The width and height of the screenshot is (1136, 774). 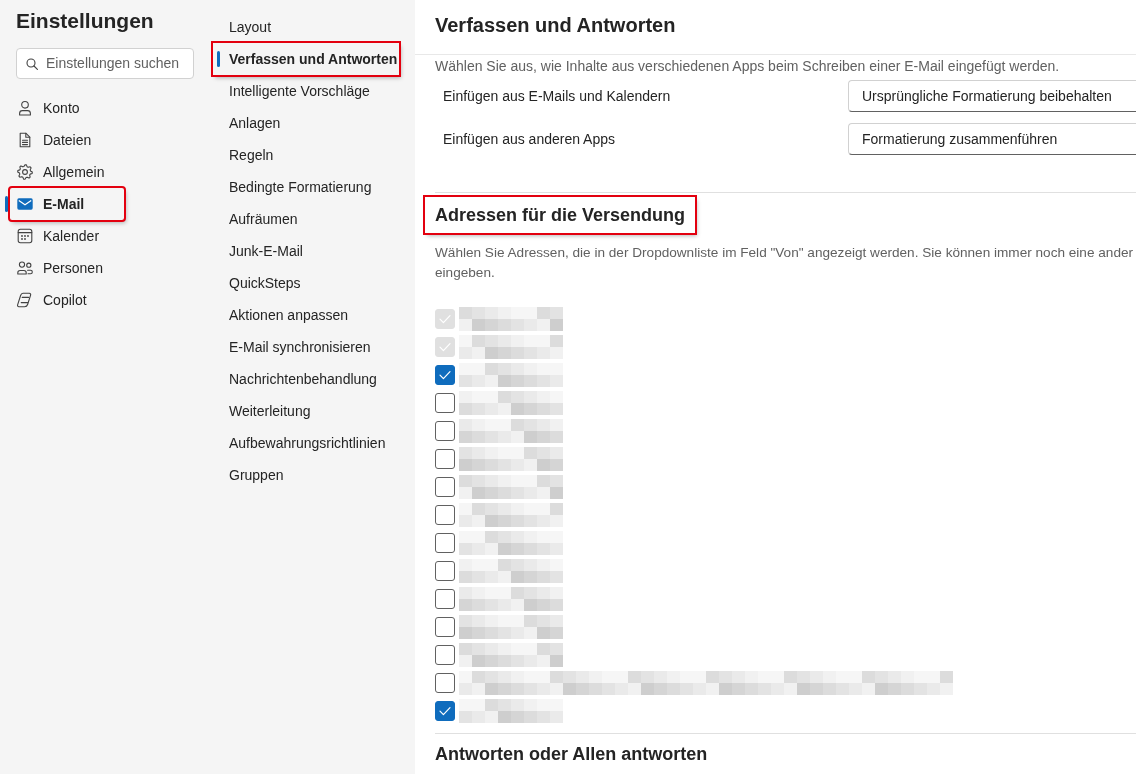 What do you see at coordinates (32, 63) in the screenshot?
I see `search-icon` at bounding box center [32, 63].